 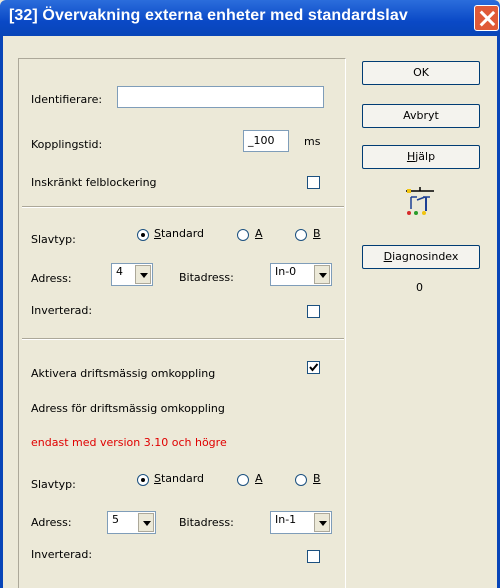 What do you see at coordinates (129, 442) in the screenshot?
I see `version-note: endast med version 3.10 och högre` at bounding box center [129, 442].